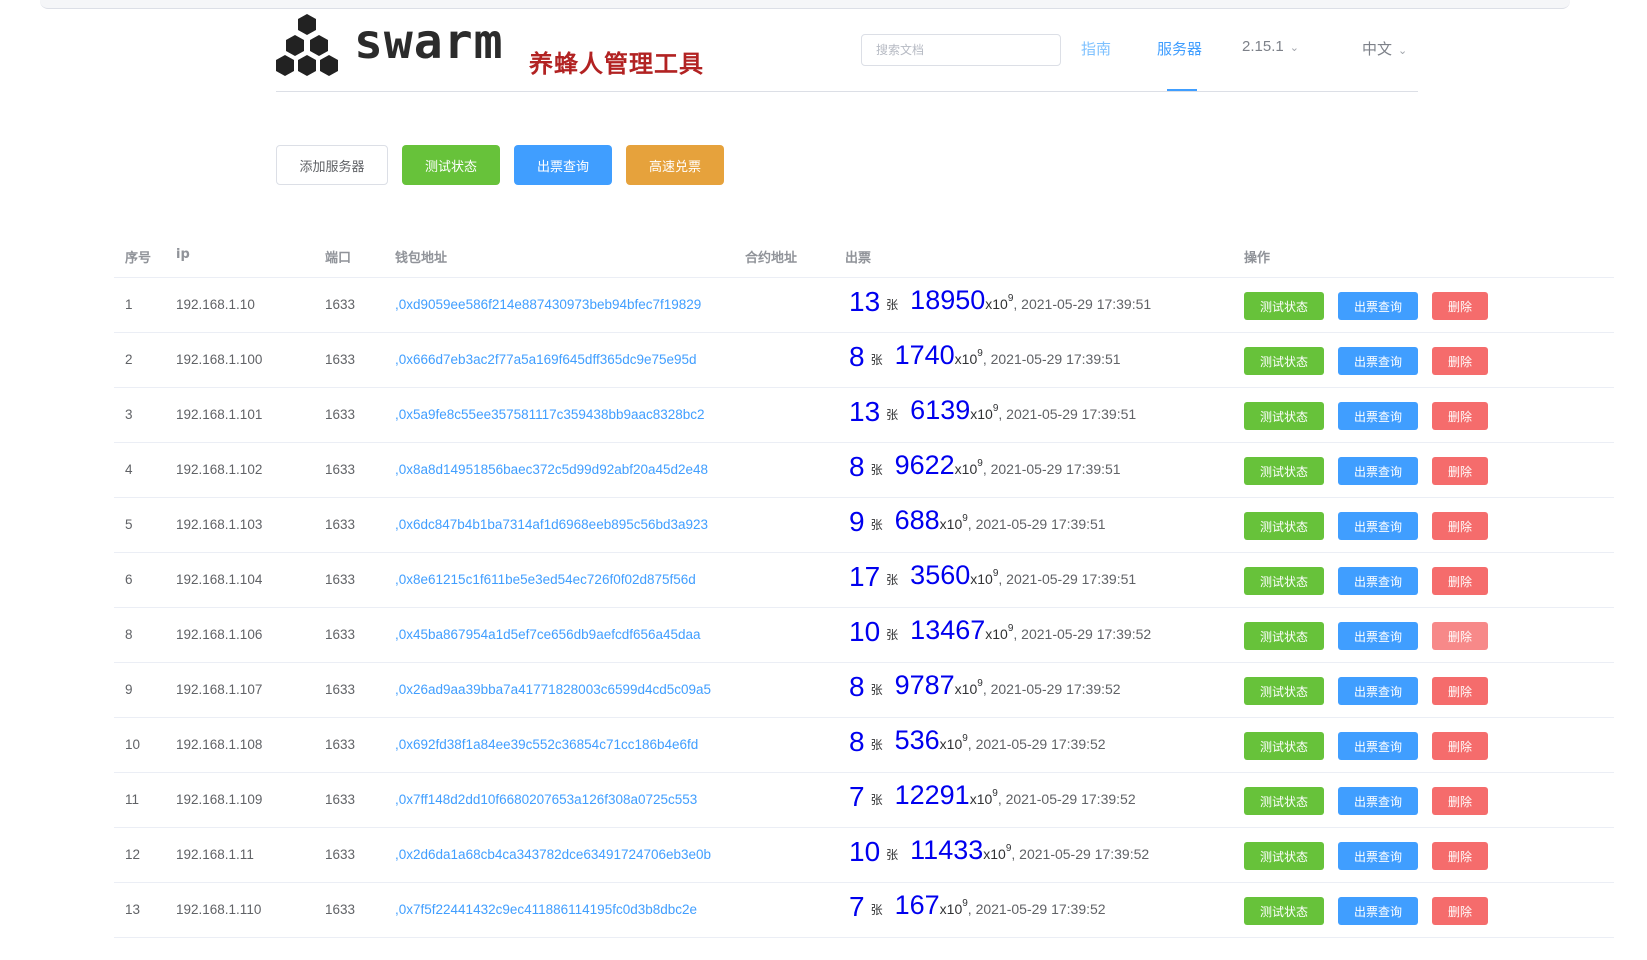  What do you see at coordinates (985, 686) in the screenshot?
I see `ticket-summary: 8 张 9787x109, 2021-05-29 17:39:52` at bounding box center [985, 686].